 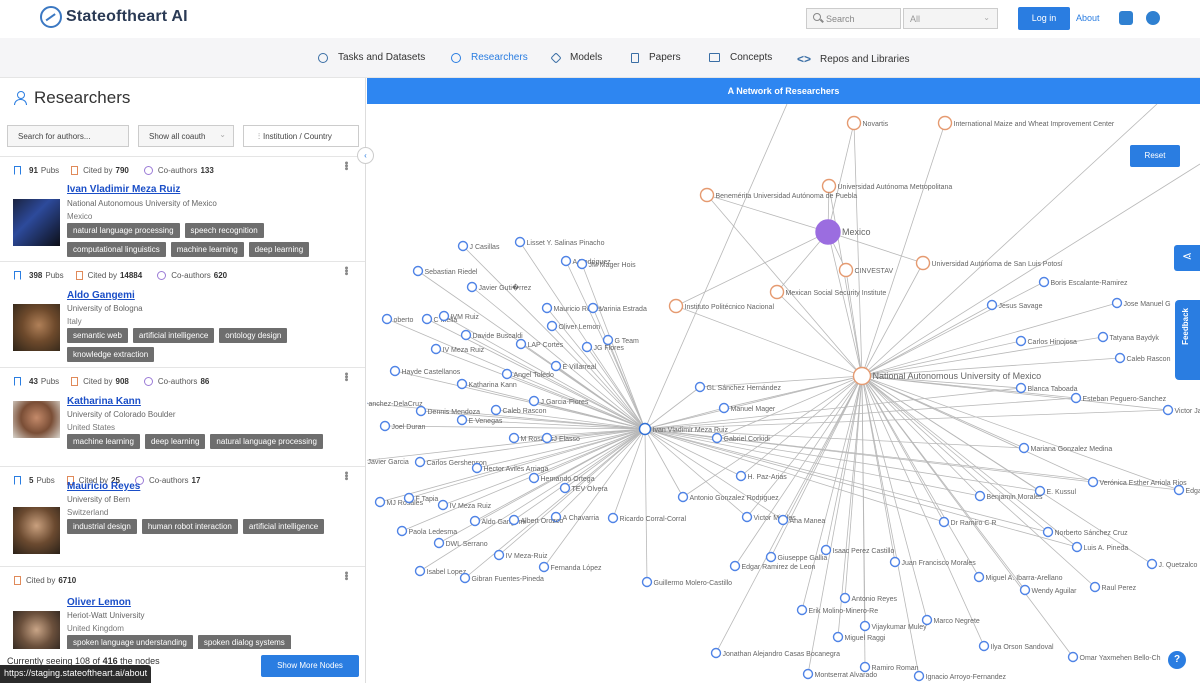 I want to click on tag: speech recognition, so click(x=224, y=230).